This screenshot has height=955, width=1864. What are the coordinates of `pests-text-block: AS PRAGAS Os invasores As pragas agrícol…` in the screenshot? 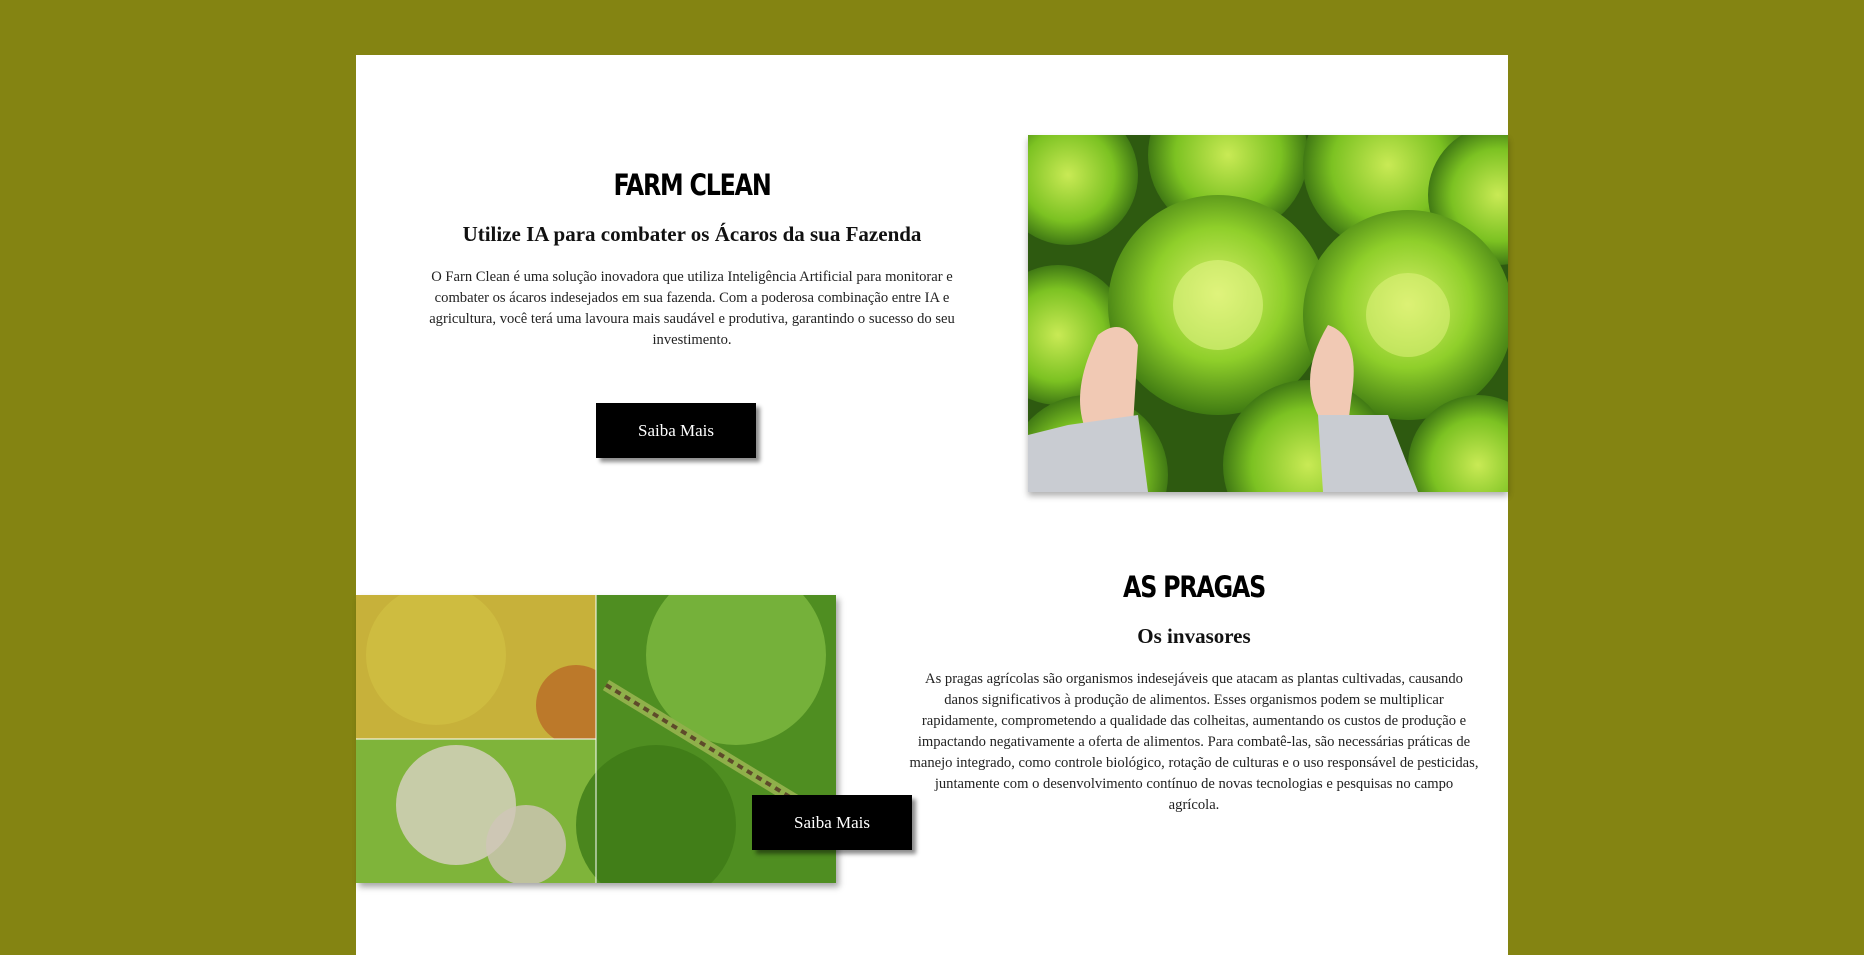 It's located at (1194, 693).